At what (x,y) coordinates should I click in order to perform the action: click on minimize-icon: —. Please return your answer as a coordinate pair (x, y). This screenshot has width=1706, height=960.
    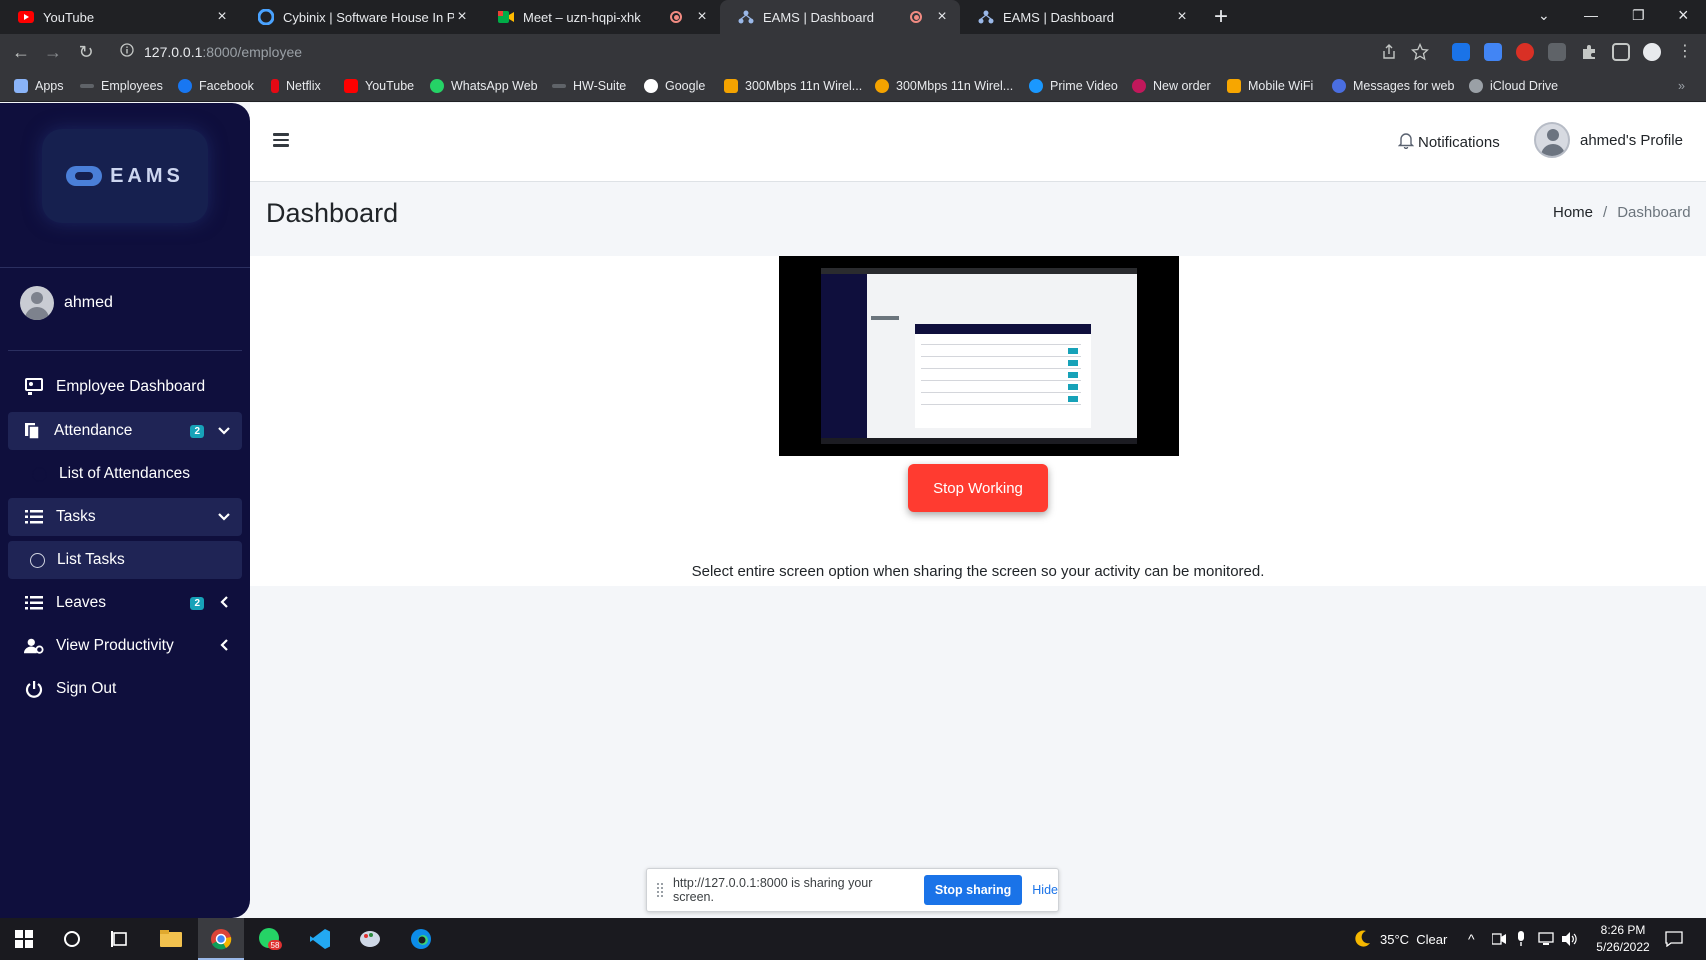
    Looking at the image, I should click on (1591, 15).